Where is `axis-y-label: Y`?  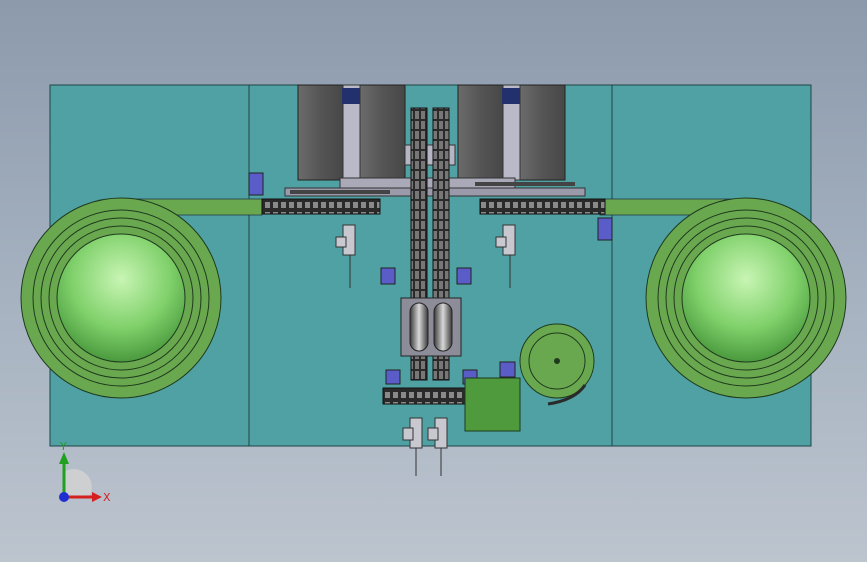 axis-y-label: Y is located at coordinates (63, 446).